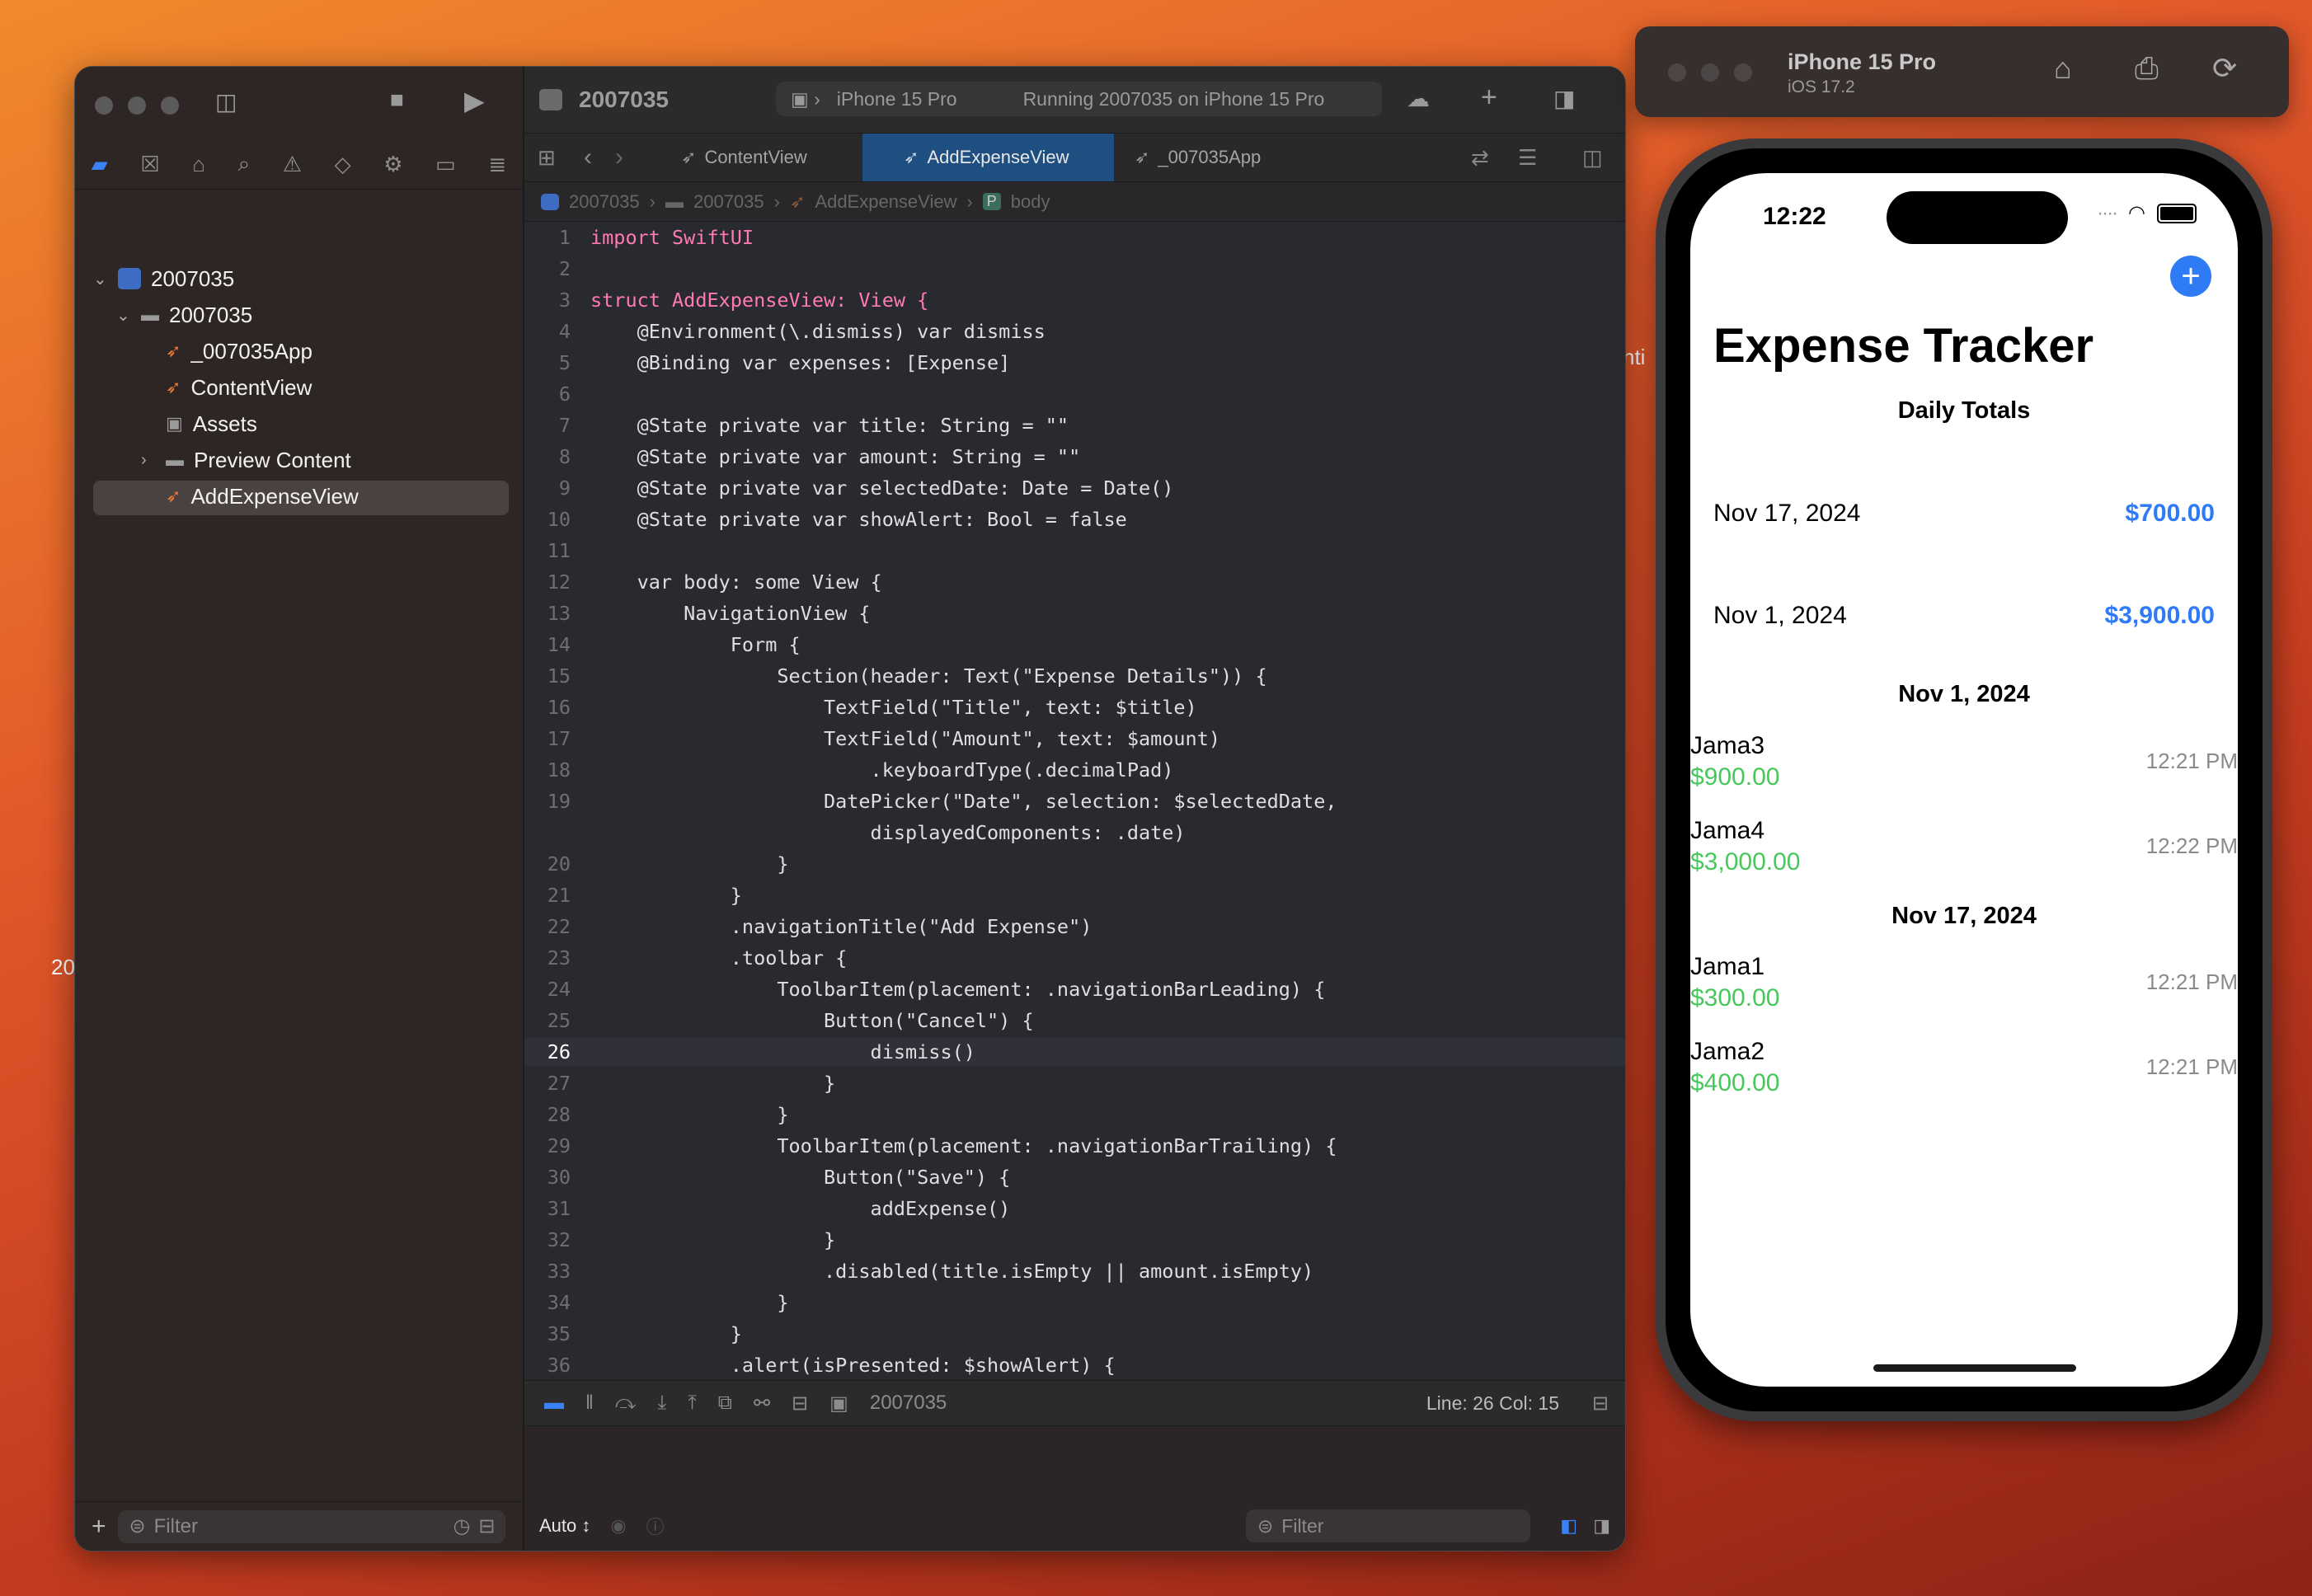 Image resolution: width=2312 pixels, height=1596 pixels. I want to click on code-line: 14 Form {, so click(1074, 645).